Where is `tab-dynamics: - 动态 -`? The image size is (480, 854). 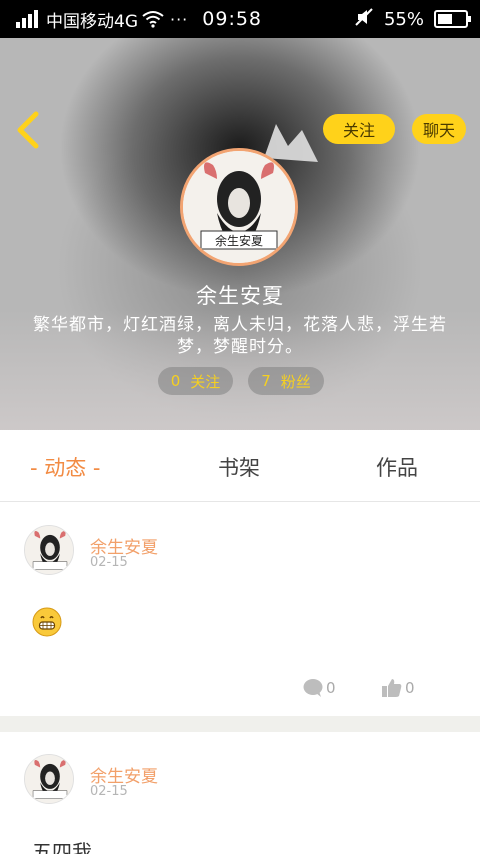 tab-dynamics: - 动态 - is located at coordinates (65, 467).